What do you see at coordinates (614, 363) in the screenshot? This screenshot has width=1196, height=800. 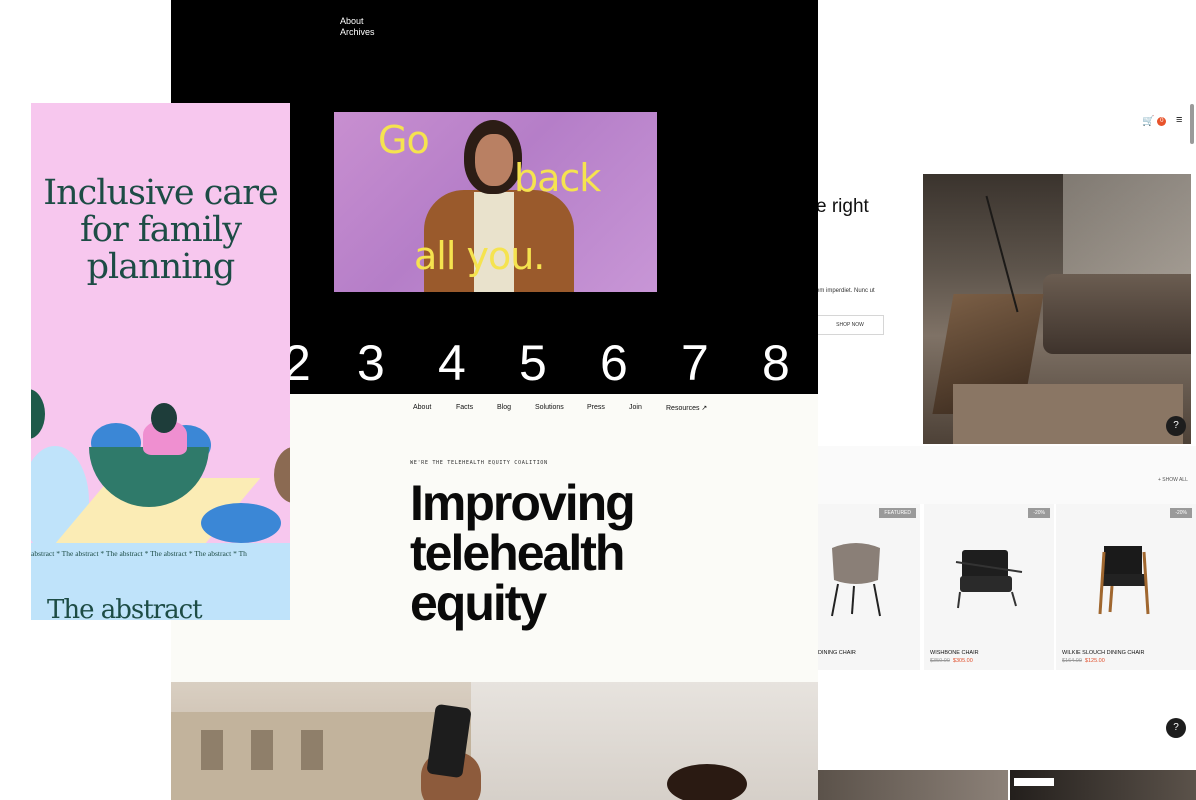 I see `page-number: 6` at bounding box center [614, 363].